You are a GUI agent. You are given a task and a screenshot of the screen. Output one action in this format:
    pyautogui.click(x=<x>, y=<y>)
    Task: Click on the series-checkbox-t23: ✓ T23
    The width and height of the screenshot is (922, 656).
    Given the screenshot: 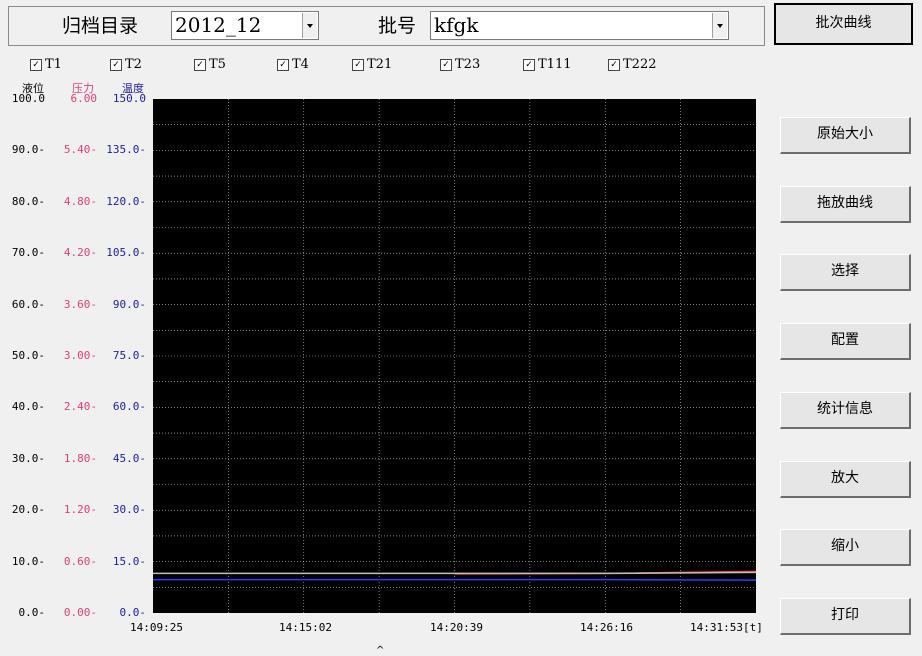 What is the action you would take?
    pyautogui.click(x=460, y=64)
    